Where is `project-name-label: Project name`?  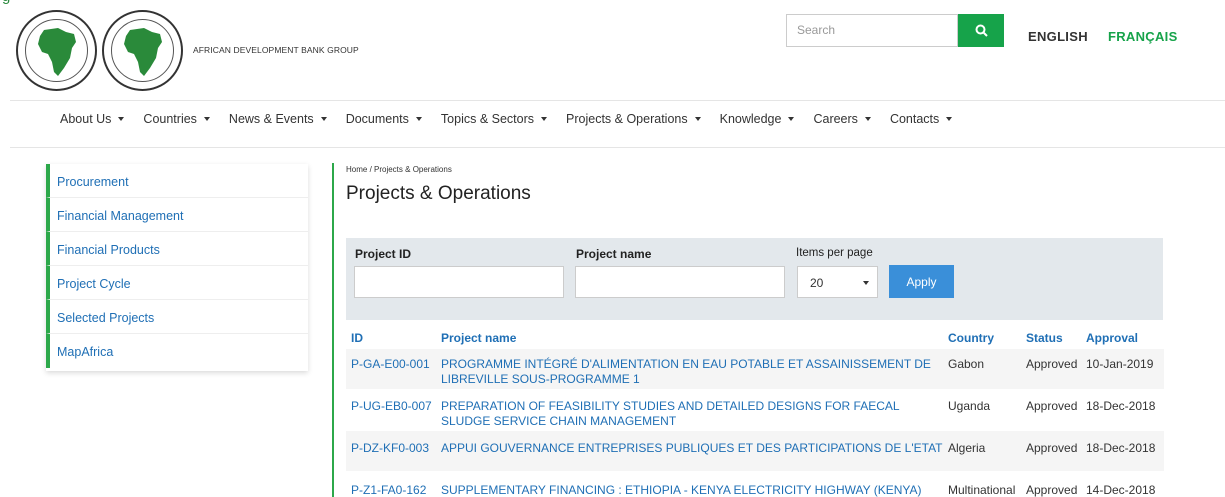 project-name-label: Project name is located at coordinates (614, 254).